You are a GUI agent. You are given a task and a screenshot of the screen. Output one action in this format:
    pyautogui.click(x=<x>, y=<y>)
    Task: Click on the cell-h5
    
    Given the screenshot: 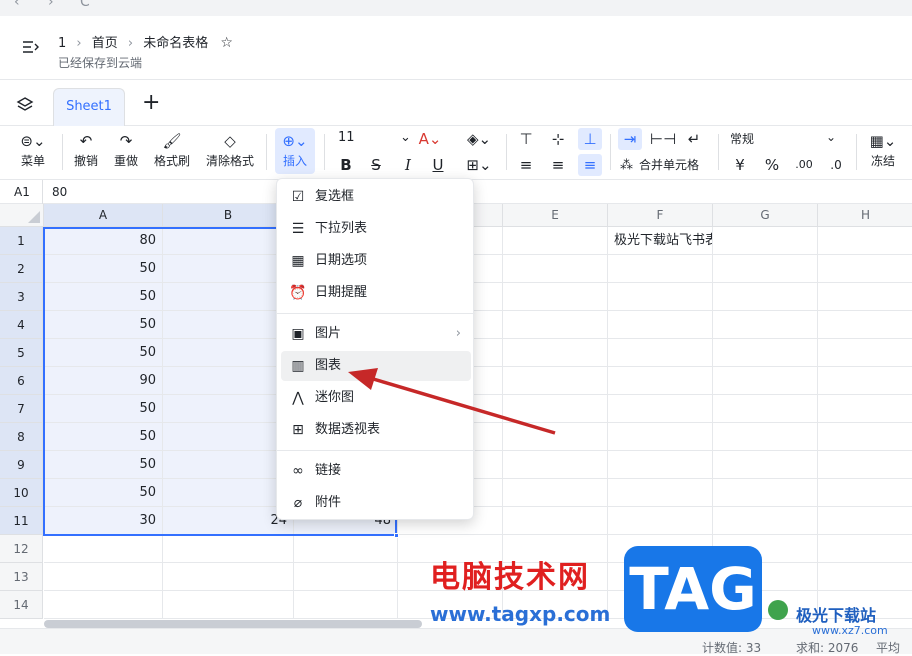 What is the action you would take?
    pyautogui.click(x=865, y=353)
    